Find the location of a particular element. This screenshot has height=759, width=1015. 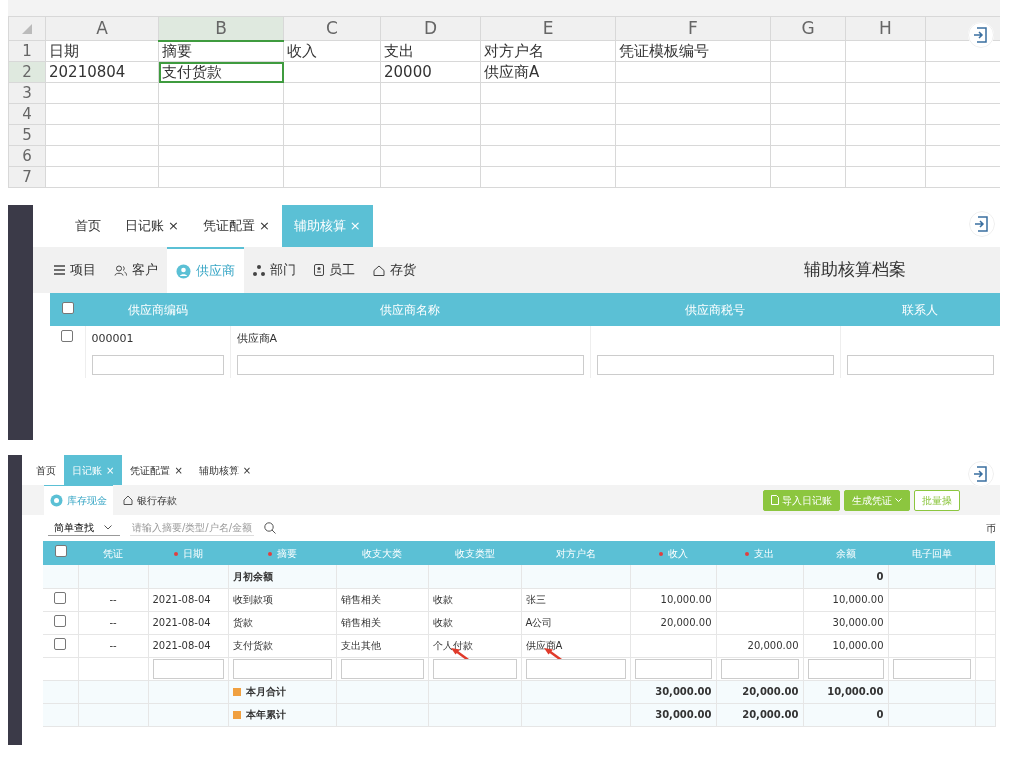

table-cell: 20210804 is located at coordinates (102, 72).